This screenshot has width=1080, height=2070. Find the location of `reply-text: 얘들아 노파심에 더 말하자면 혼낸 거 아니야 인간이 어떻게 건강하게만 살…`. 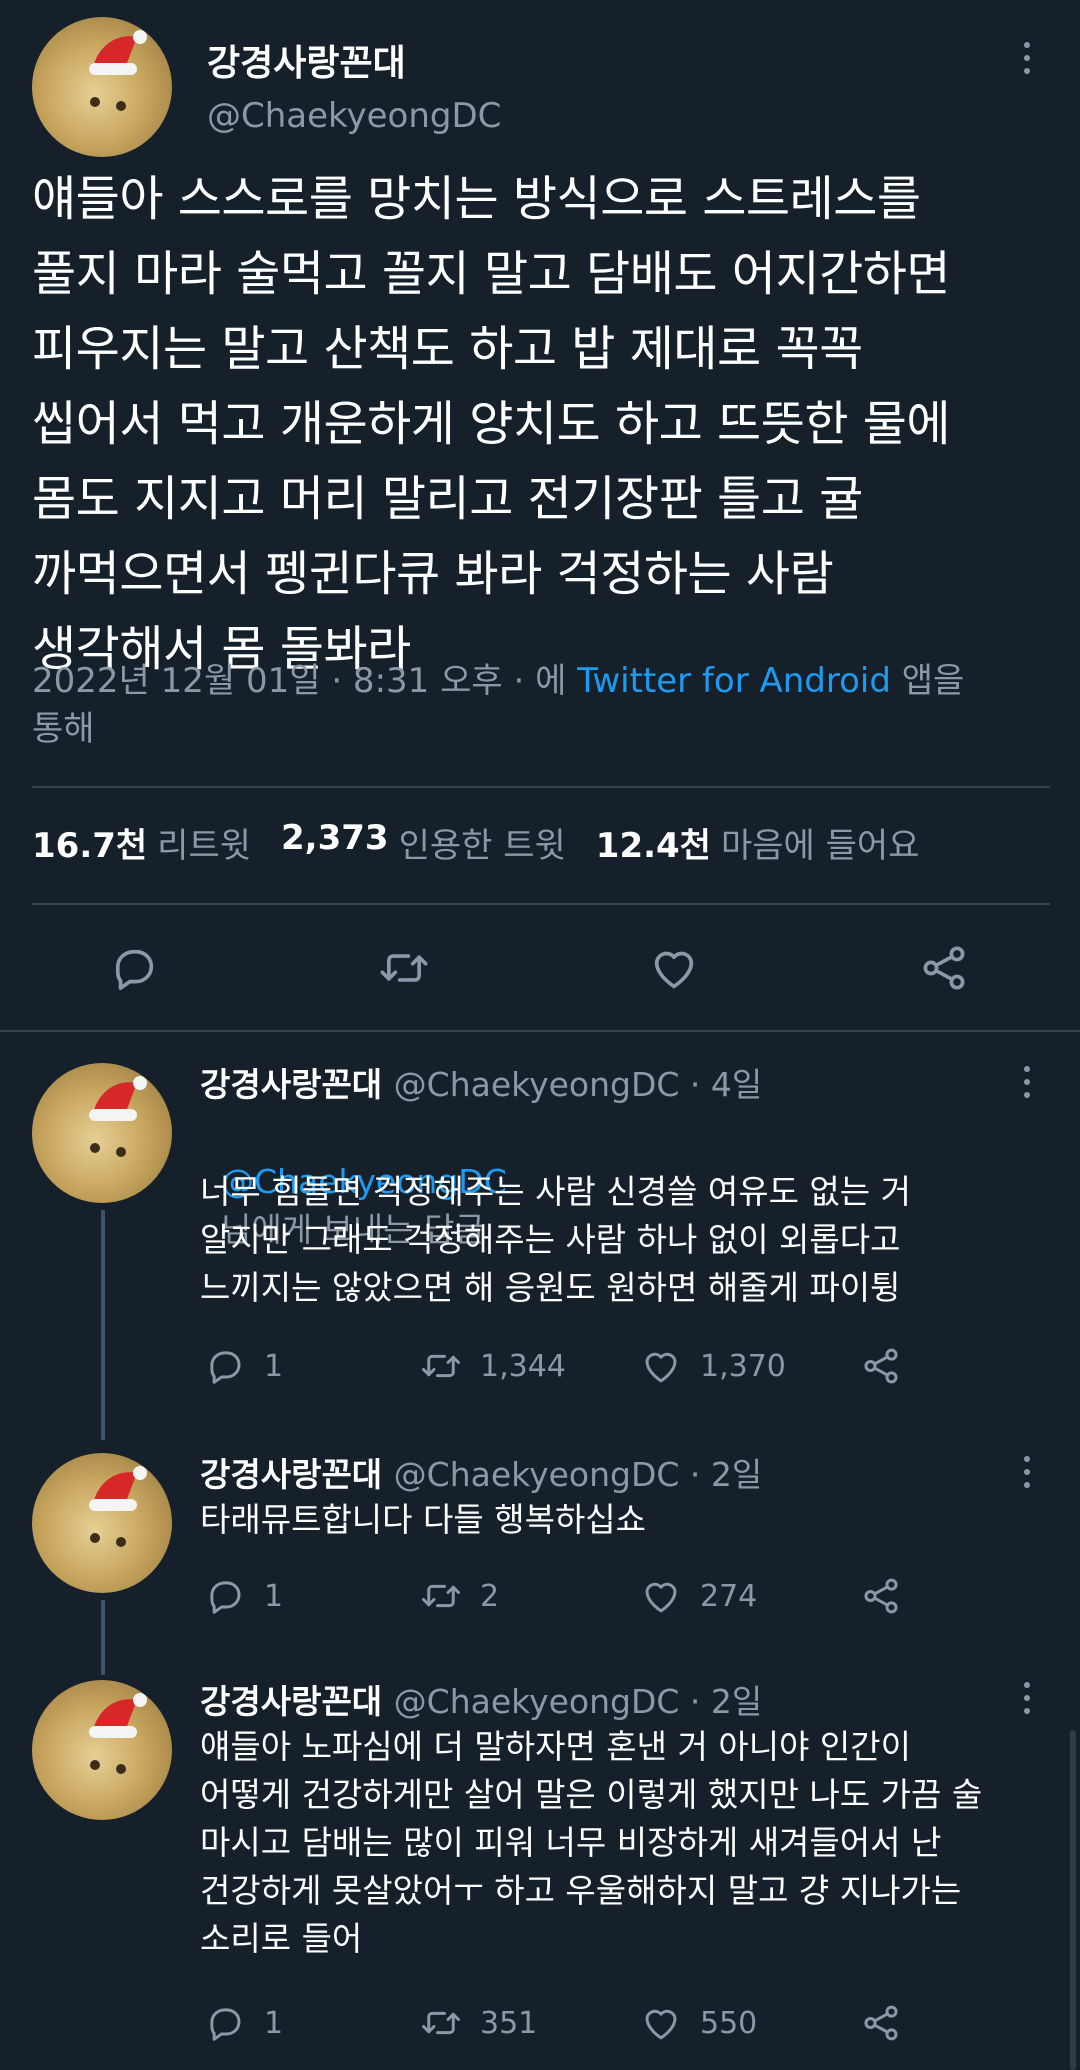

reply-text: 얘들아 노파심에 더 말하자면 혼낸 거 아니야 인간이 어떻게 건강하게만 살… is located at coordinates (591, 1842).